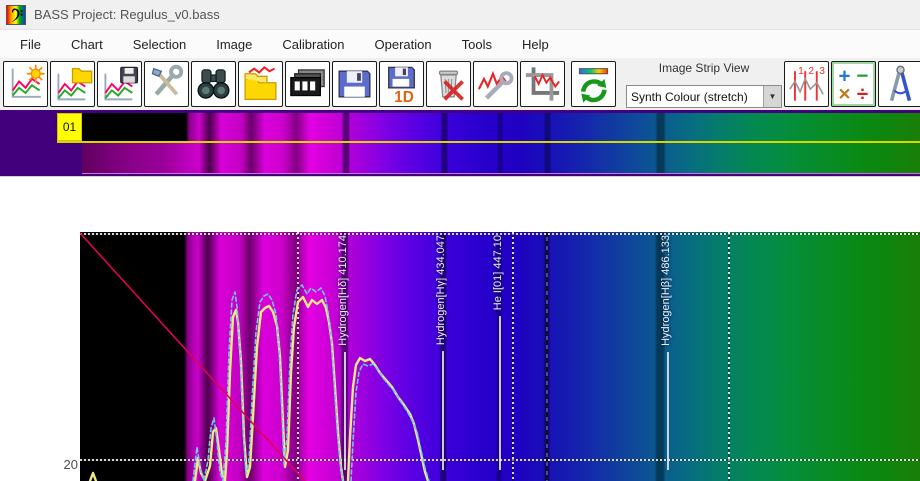 The image size is (920, 481). Describe the element at coordinates (75, 84) in the screenshot. I see `open-chart-folder-icon` at that location.